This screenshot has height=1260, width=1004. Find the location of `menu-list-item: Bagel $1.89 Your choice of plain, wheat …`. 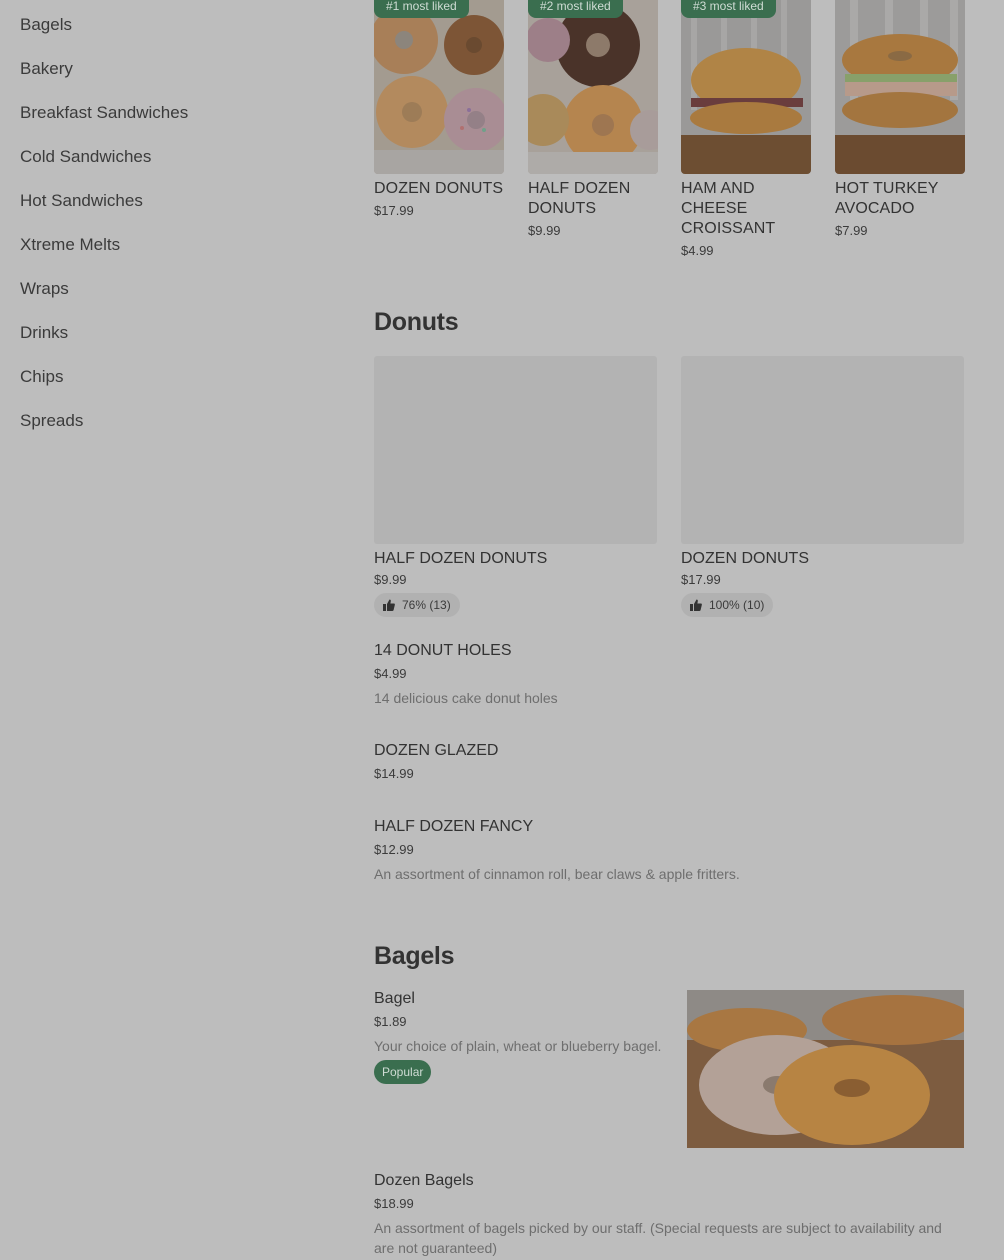

menu-list-item: Bagel $1.89 Your choice of plain, wheat … is located at coordinates (524, 1036).